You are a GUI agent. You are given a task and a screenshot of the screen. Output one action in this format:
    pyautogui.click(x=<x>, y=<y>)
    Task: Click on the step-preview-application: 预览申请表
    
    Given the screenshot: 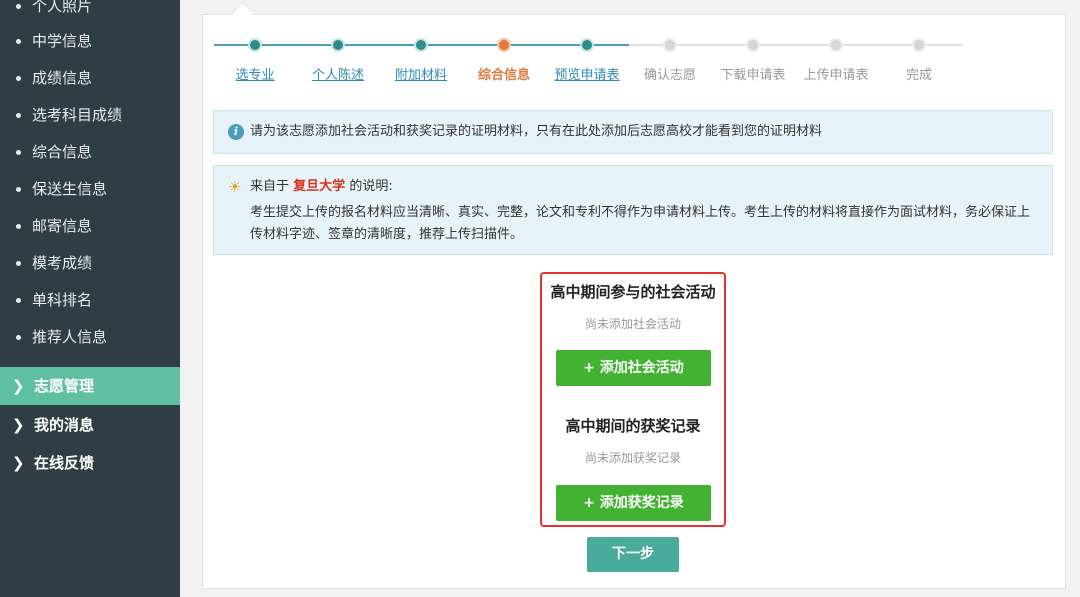 What is the action you would take?
    pyautogui.click(x=586, y=73)
    